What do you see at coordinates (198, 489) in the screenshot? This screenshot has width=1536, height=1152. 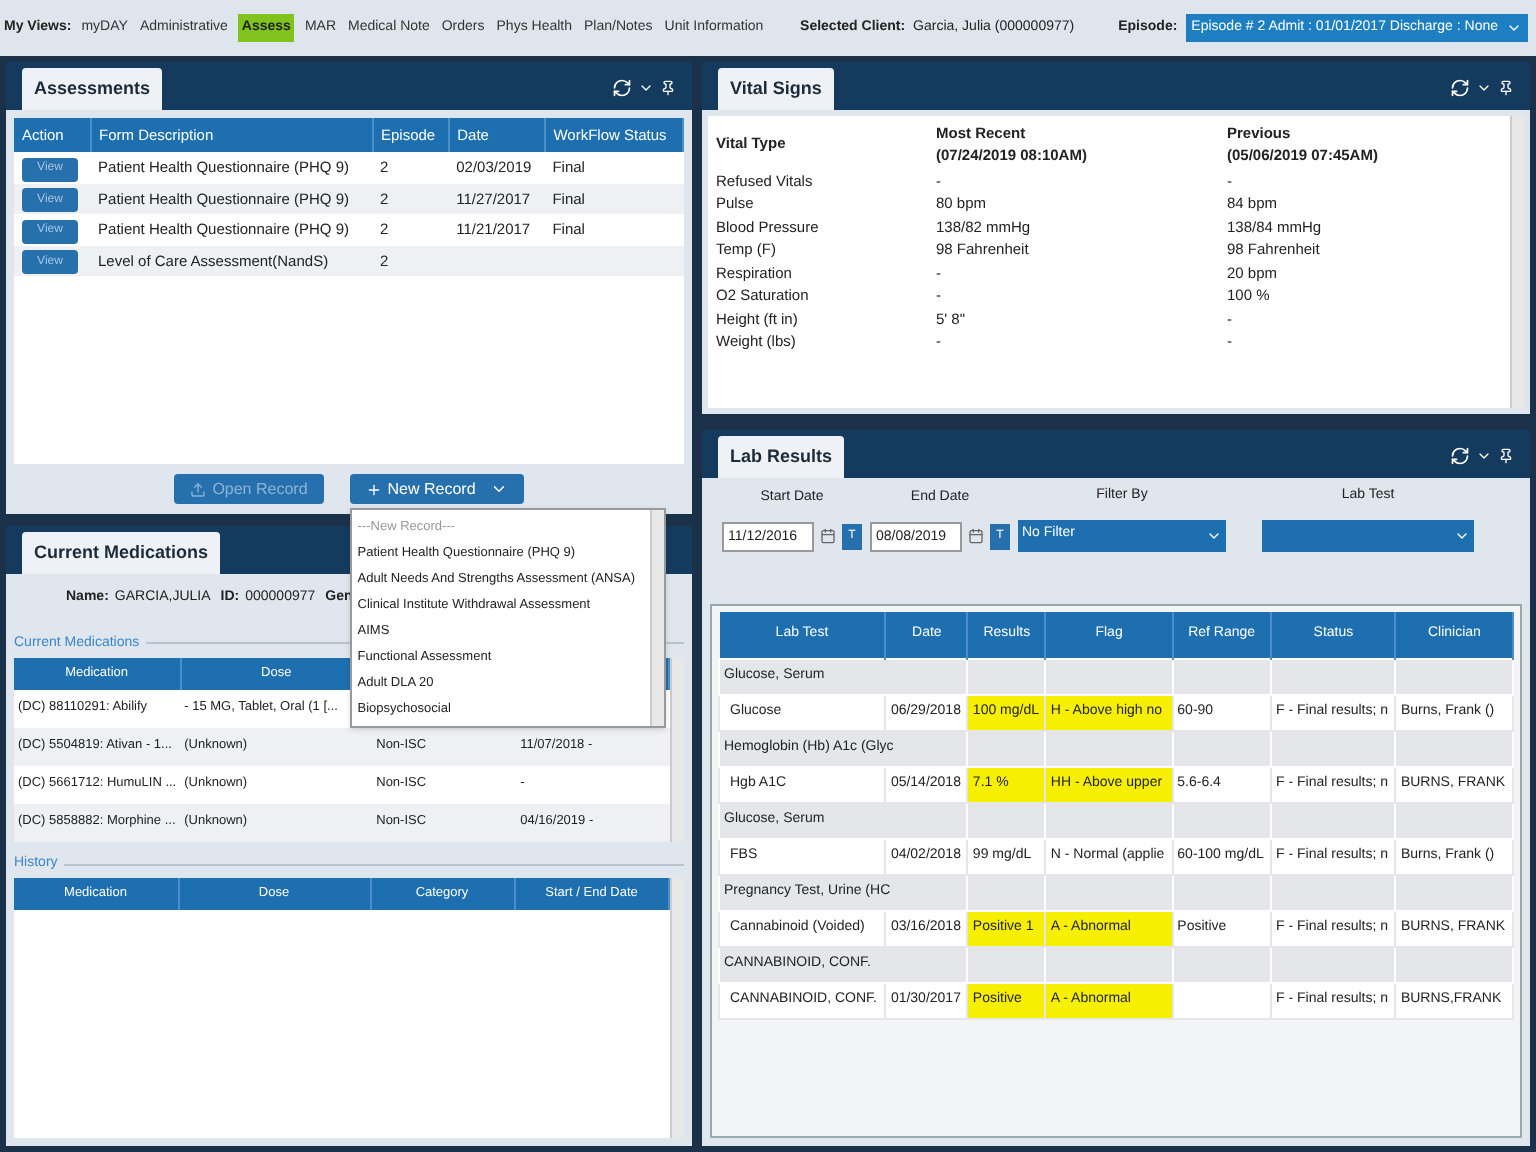 I see `upload-icon` at bounding box center [198, 489].